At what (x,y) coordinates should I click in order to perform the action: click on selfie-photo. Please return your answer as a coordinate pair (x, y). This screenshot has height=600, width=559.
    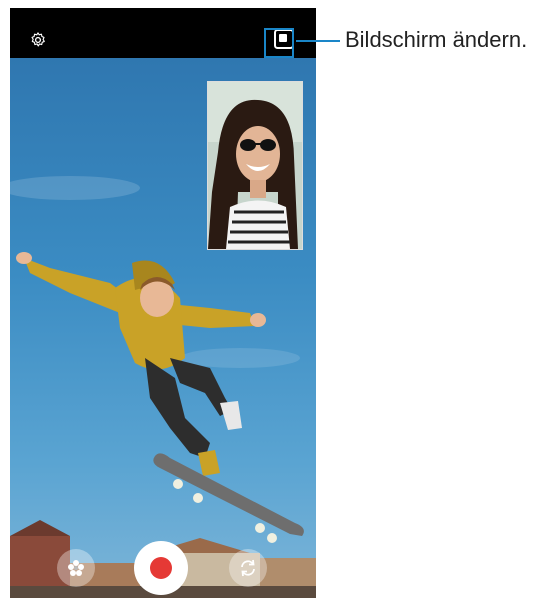
    Looking at the image, I should click on (255, 165).